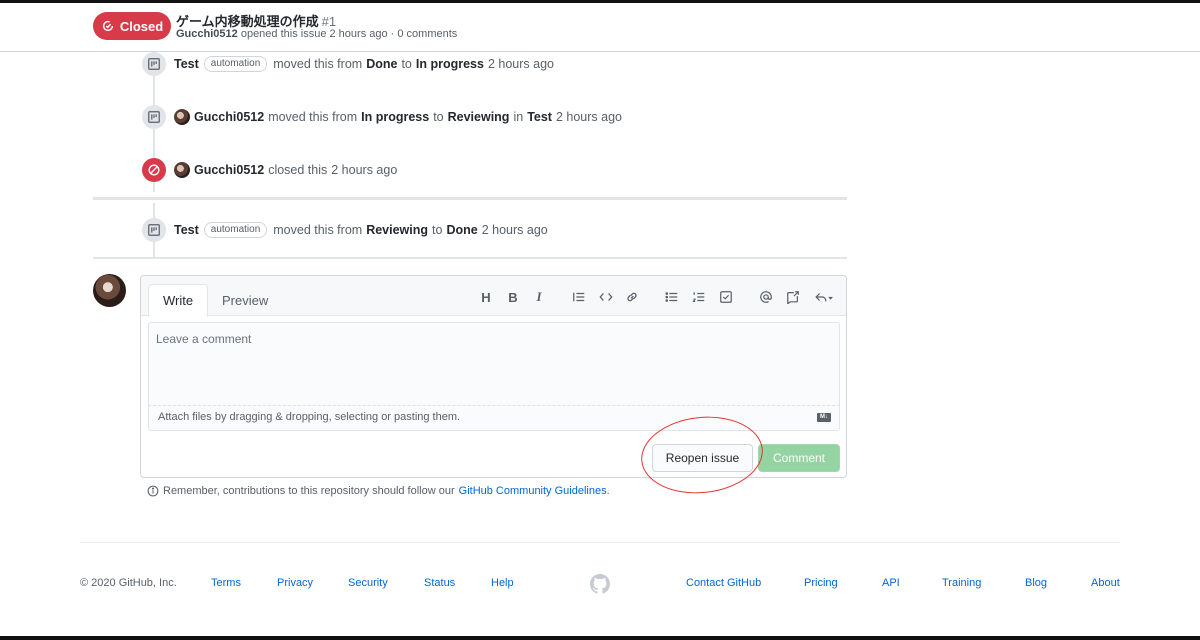  Describe the element at coordinates (226, 583) in the screenshot. I see `footer-link-terms: Terms` at that location.